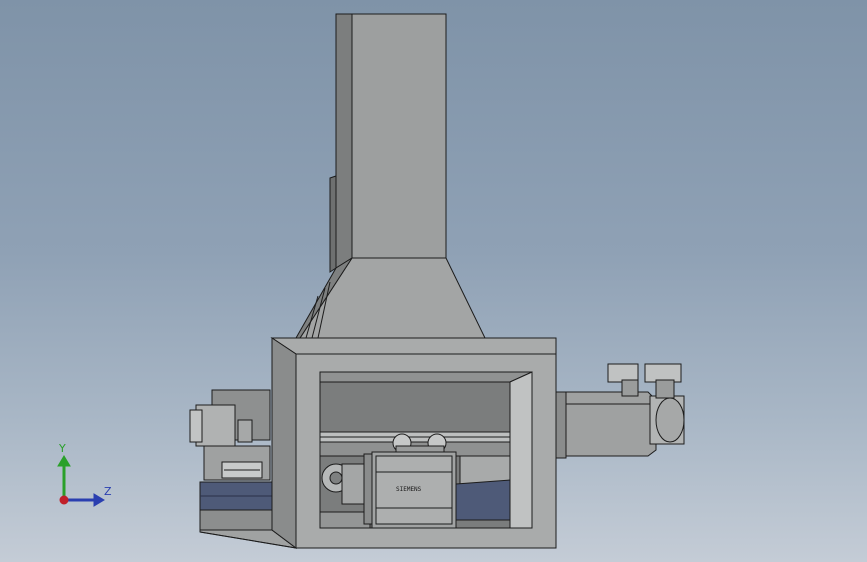 The height and width of the screenshot is (562, 867). I want to click on motor-brand-label: SIEMENS, so click(409, 489).